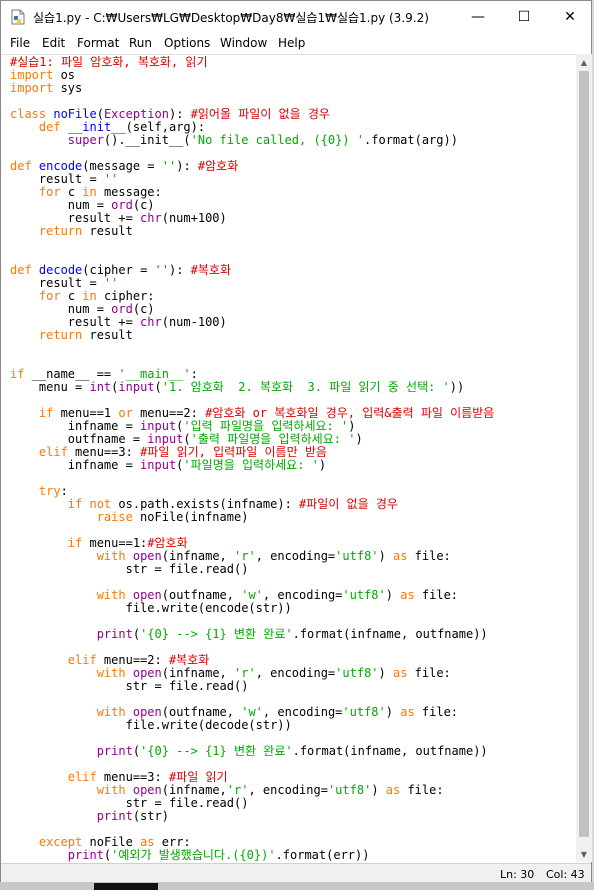 This screenshot has height=890, width=594. Describe the element at coordinates (252, 62) in the screenshot. I see `code-line: #실습1: 파일 암호화, 복호화, 읽기` at that location.